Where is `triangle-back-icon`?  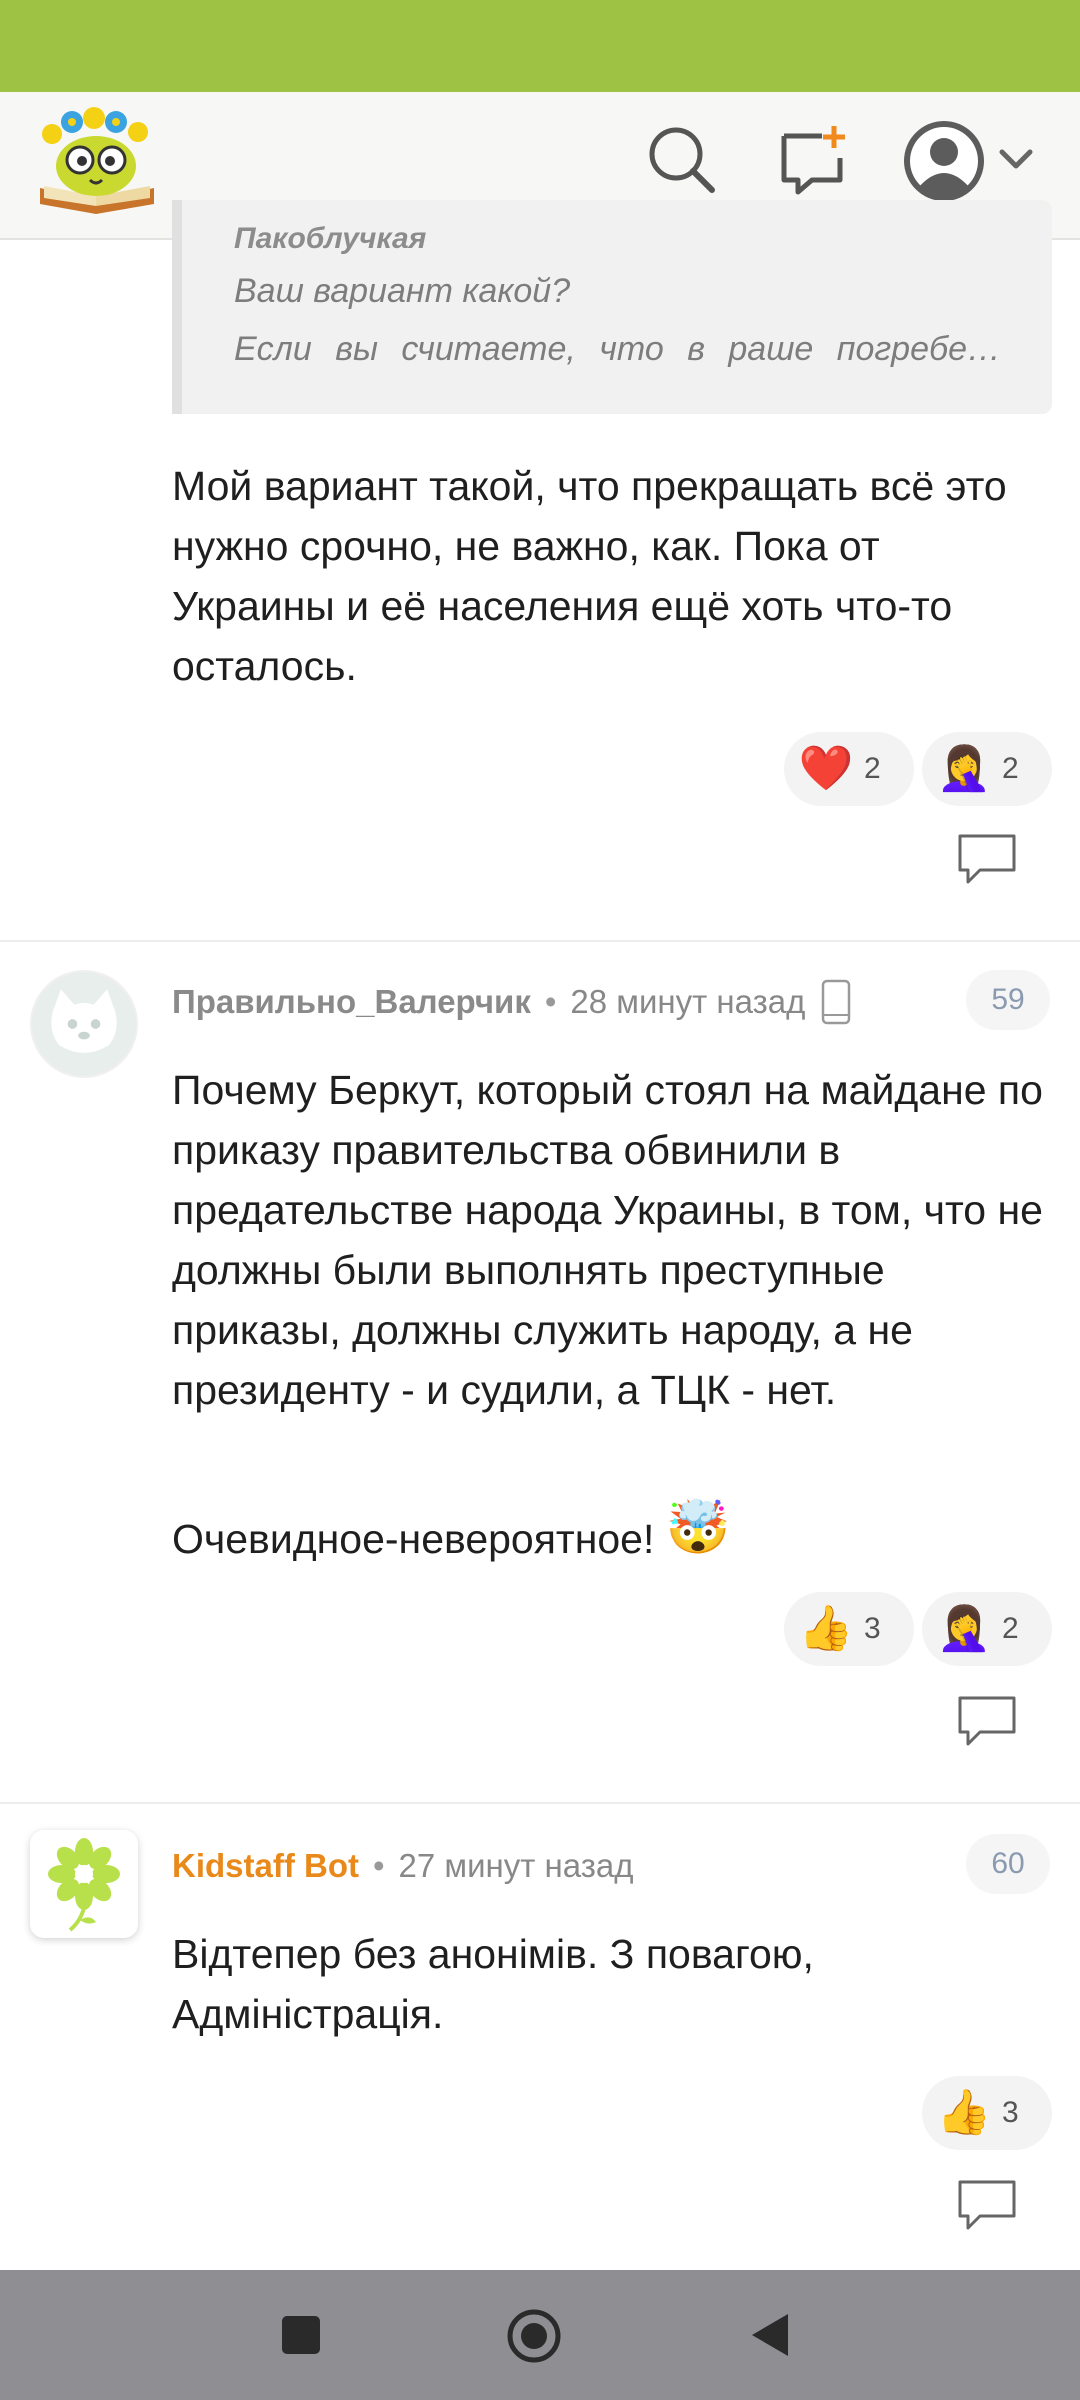
triangle-back-icon is located at coordinates (770, 2335).